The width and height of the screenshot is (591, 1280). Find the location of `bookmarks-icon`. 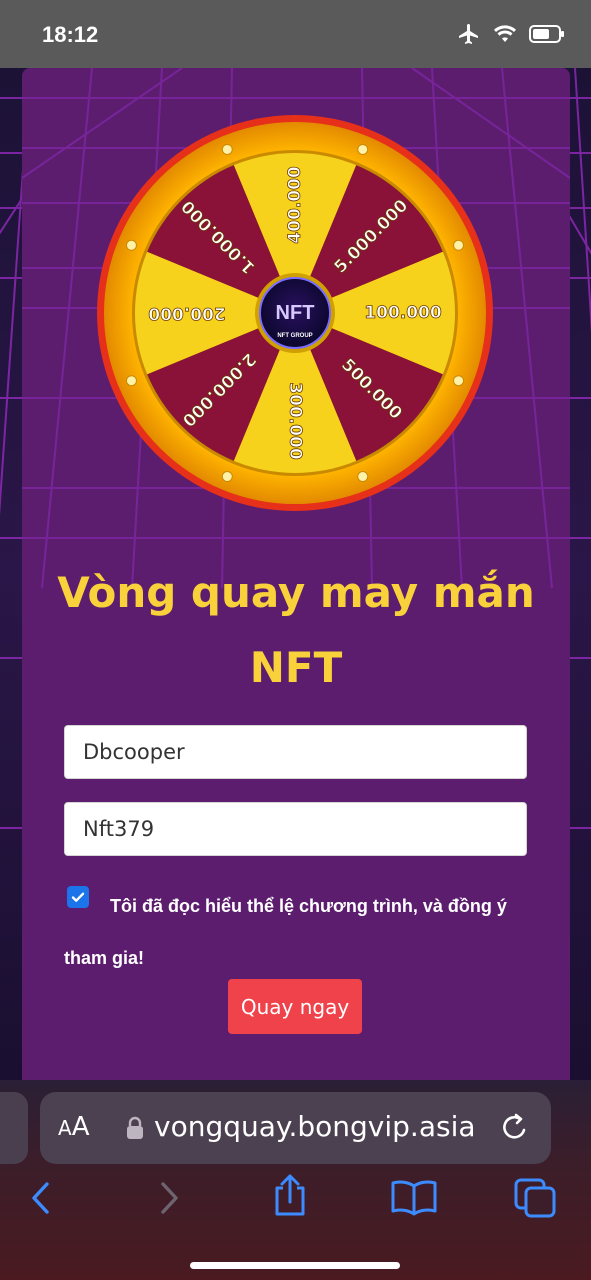

bookmarks-icon is located at coordinates (414, 1198).